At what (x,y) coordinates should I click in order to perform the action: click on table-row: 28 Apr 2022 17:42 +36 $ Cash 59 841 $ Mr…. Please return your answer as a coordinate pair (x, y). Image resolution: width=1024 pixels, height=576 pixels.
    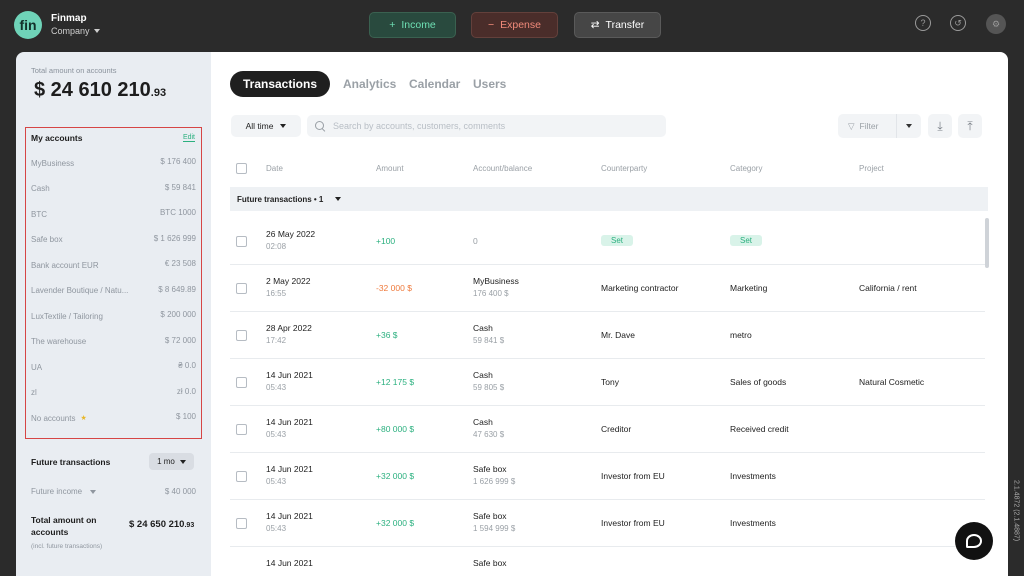
    Looking at the image, I should click on (607, 335).